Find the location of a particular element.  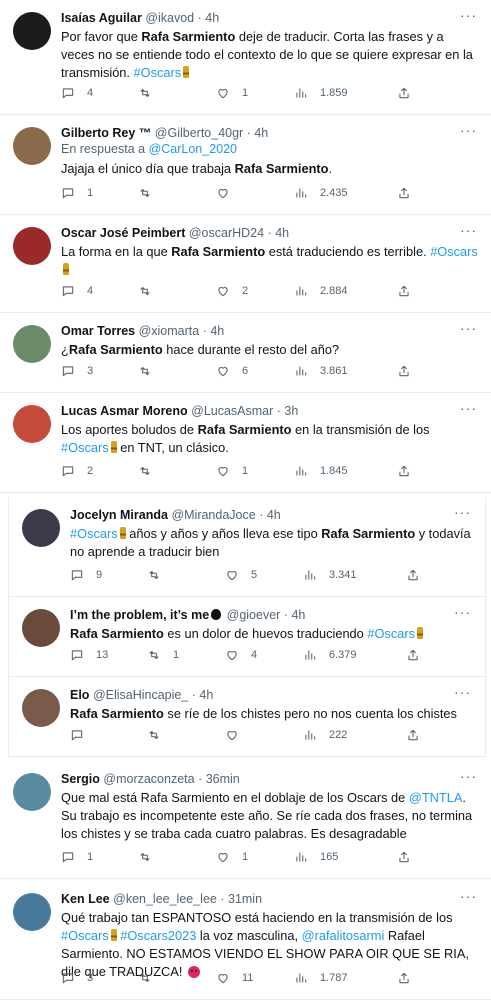

like-button: 11 is located at coordinates (234, 978).